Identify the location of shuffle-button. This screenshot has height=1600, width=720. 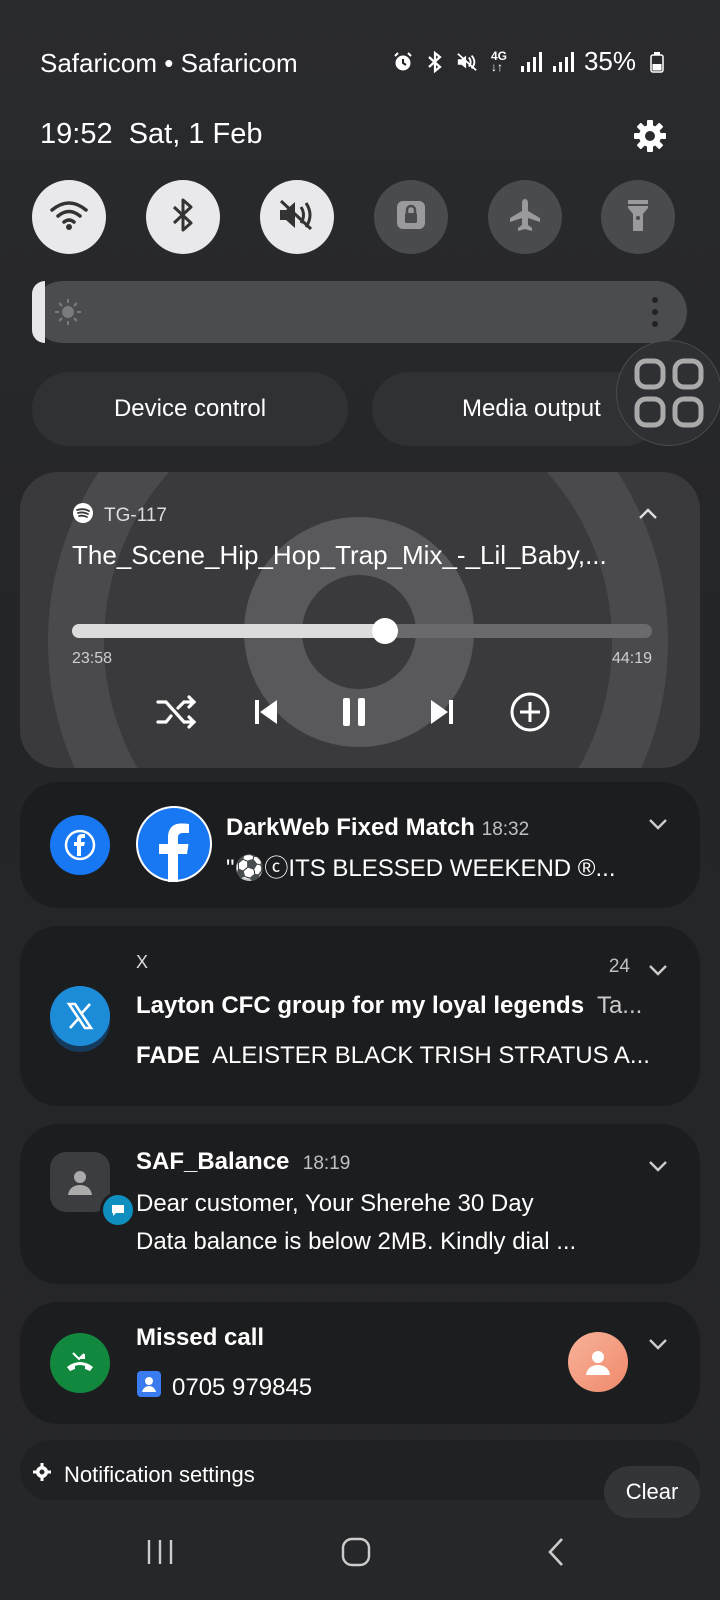
(178, 714).